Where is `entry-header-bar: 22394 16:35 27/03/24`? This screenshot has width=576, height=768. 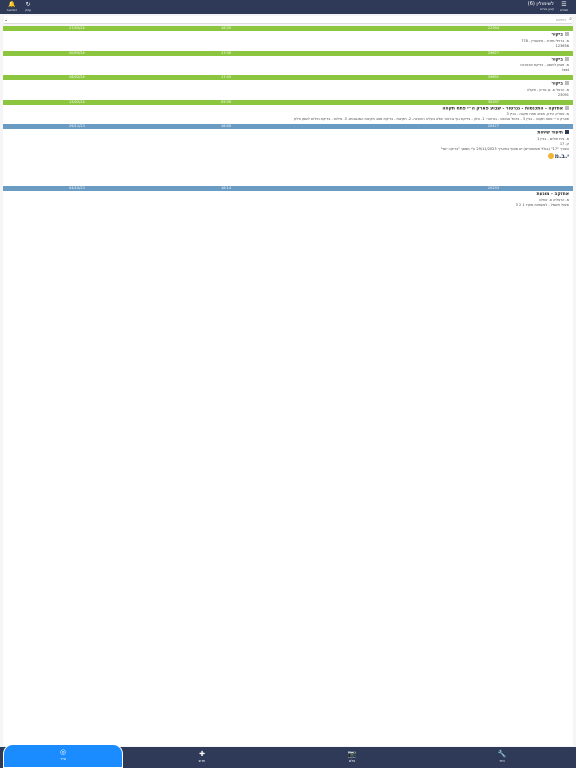 entry-header-bar: 22394 16:35 27/03/24 is located at coordinates (288, 28).